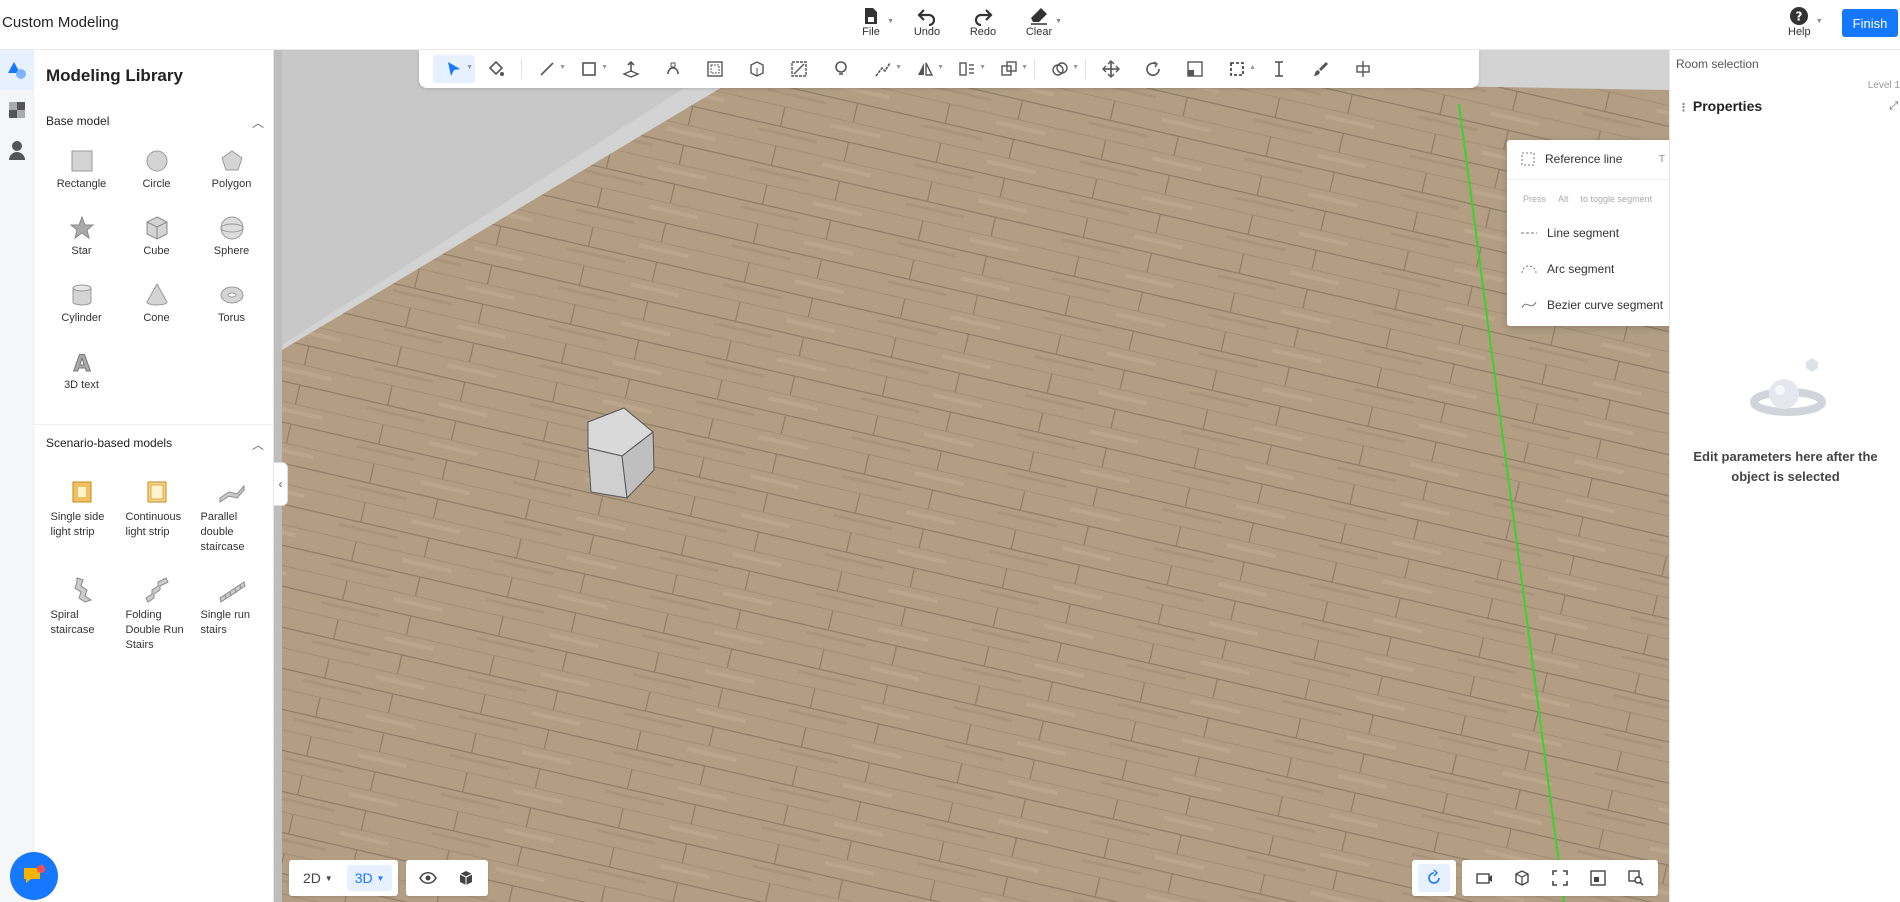 This screenshot has height=902, width=1900. I want to click on properties-title: ⋮ Properties, so click(1720, 106).